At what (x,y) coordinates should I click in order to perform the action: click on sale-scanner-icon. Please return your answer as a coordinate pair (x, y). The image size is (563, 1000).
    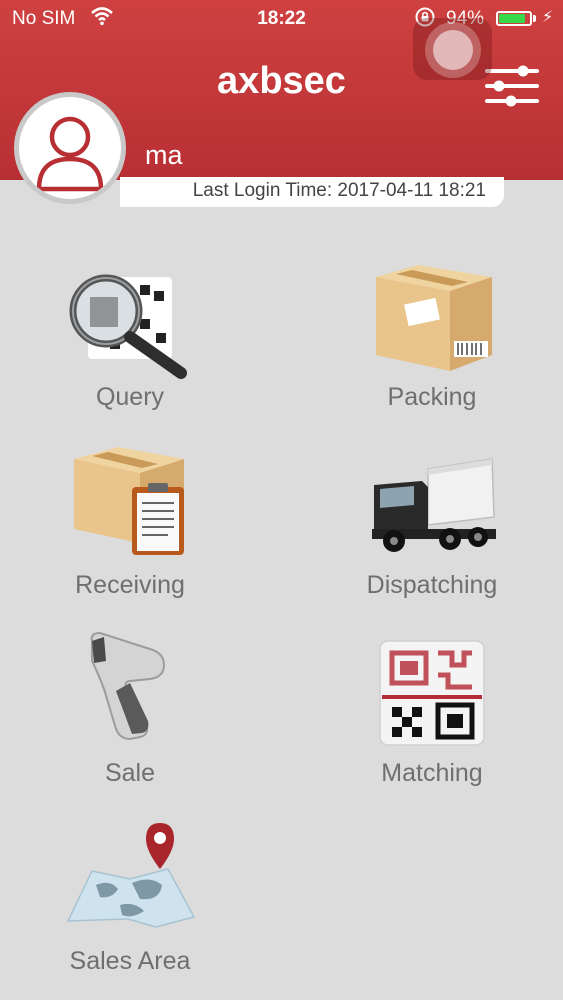
    Looking at the image, I should click on (128, 686).